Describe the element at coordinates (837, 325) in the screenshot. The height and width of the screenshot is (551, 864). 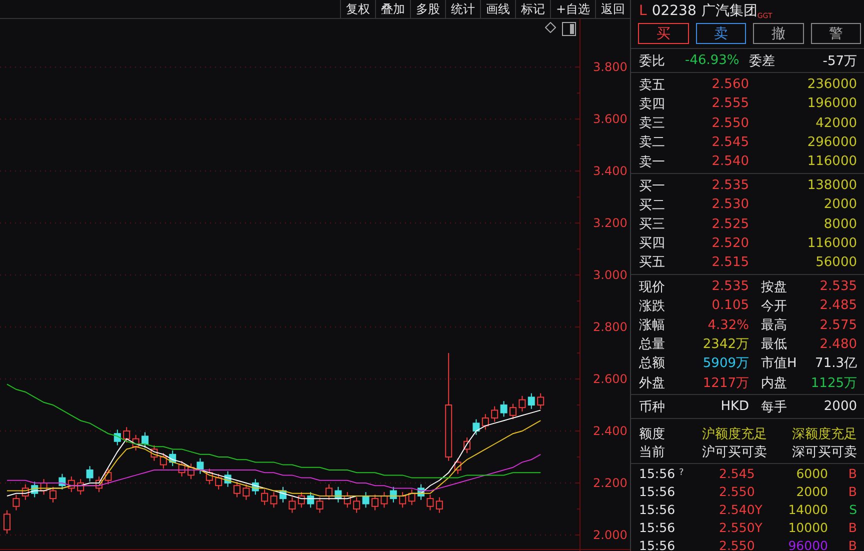
I see `stat-value: 2.575` at that location.